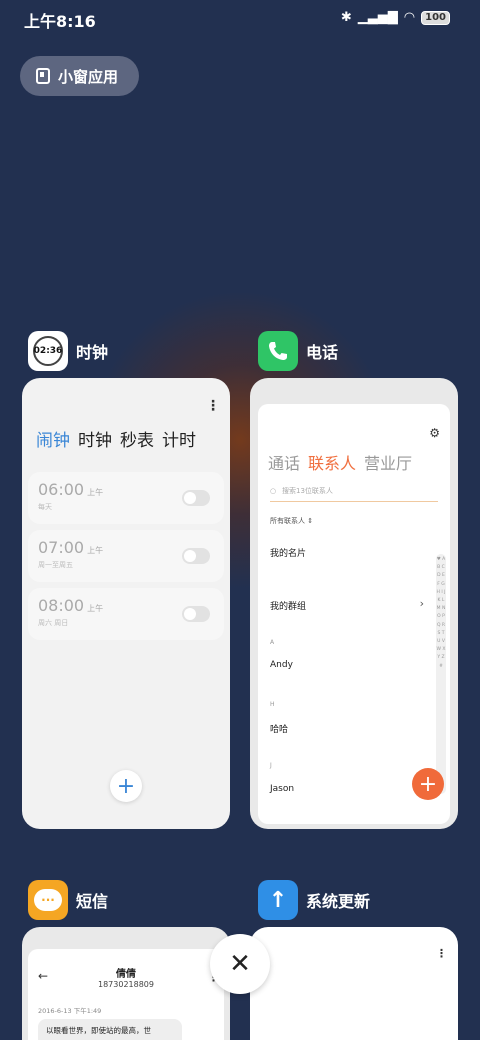 Image resolution: width=480 pixels, height=1040 pixels. Describe the element at coordinates (240, 964) in the screenshot. I see `clear-all-close-button: ✕` at that location.